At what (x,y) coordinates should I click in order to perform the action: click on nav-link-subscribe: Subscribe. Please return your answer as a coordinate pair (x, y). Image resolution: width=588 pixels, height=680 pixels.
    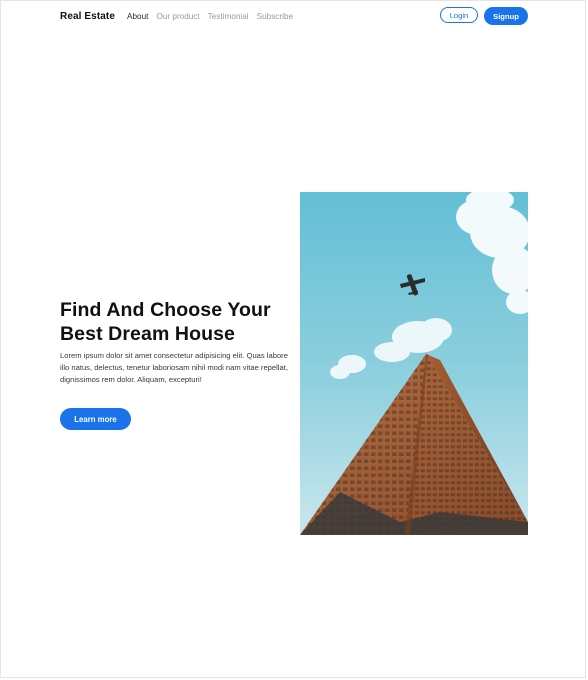
    Looking at the image, I should click on (275, 16).